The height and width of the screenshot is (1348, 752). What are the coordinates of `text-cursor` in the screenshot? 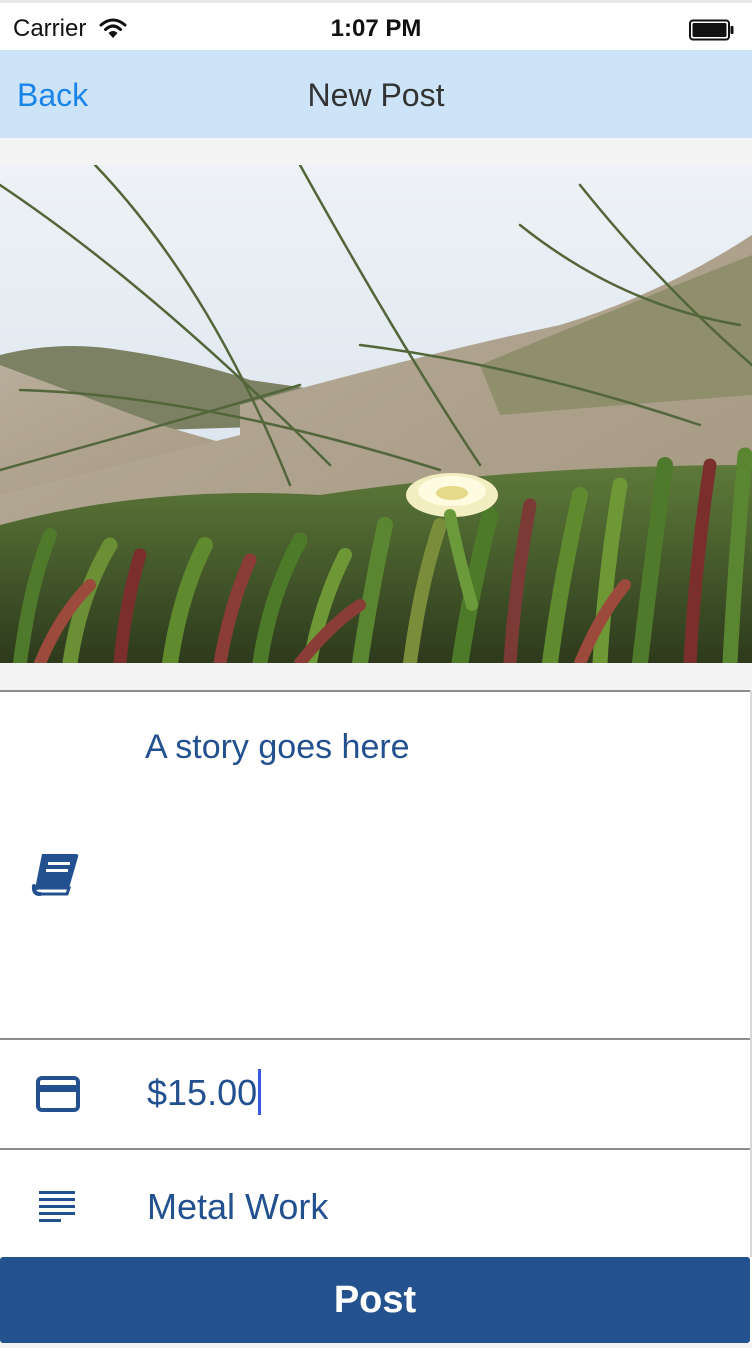 It's located at (260, 1092).